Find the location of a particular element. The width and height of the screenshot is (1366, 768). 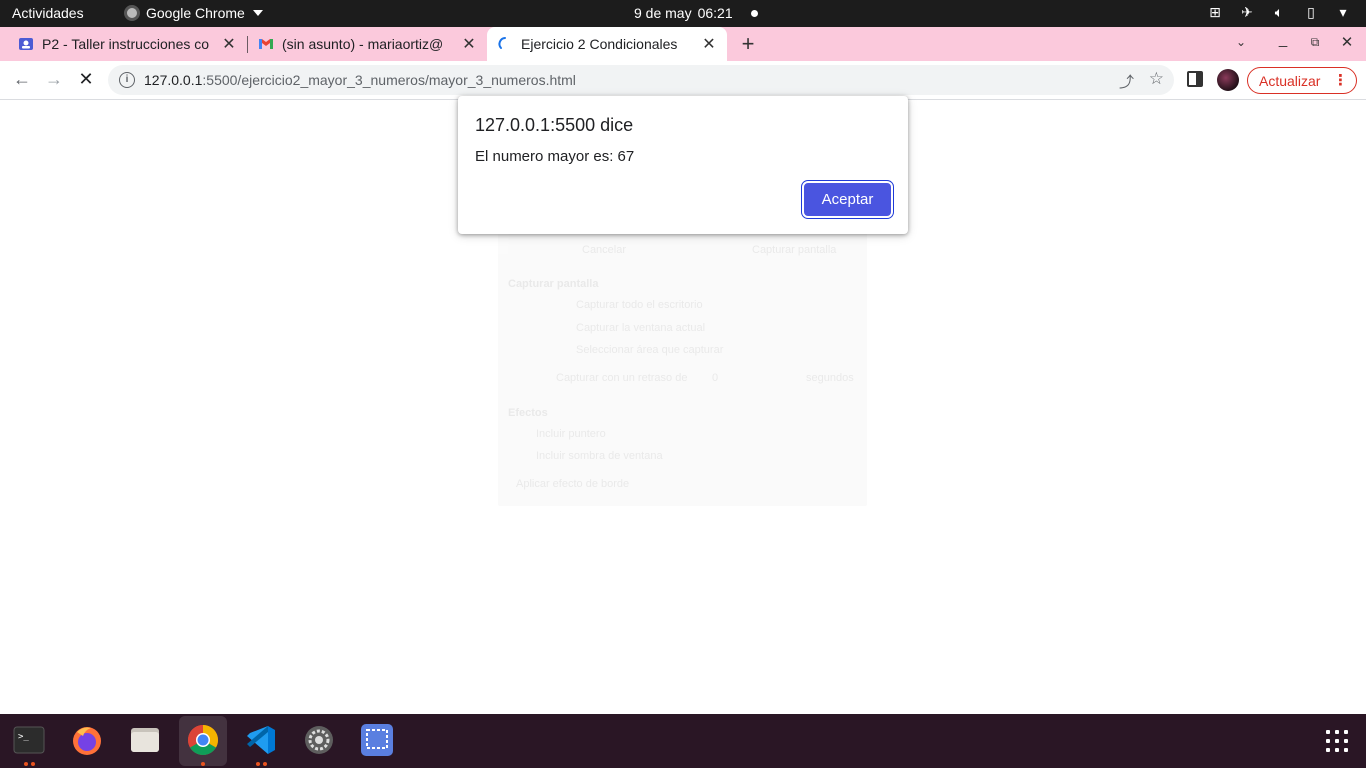

tab-search-chevron-icon: ⌄ is located at coordinates (1241, 42).